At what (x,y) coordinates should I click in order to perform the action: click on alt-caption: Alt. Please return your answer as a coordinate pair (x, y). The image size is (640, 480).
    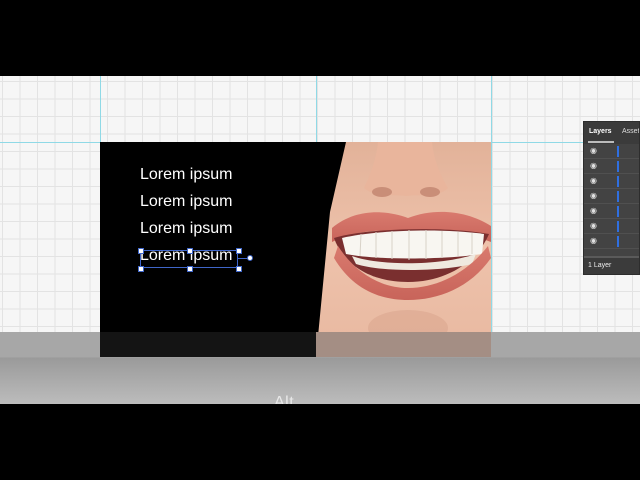
    Looking at the image, I should click on (284, 399).